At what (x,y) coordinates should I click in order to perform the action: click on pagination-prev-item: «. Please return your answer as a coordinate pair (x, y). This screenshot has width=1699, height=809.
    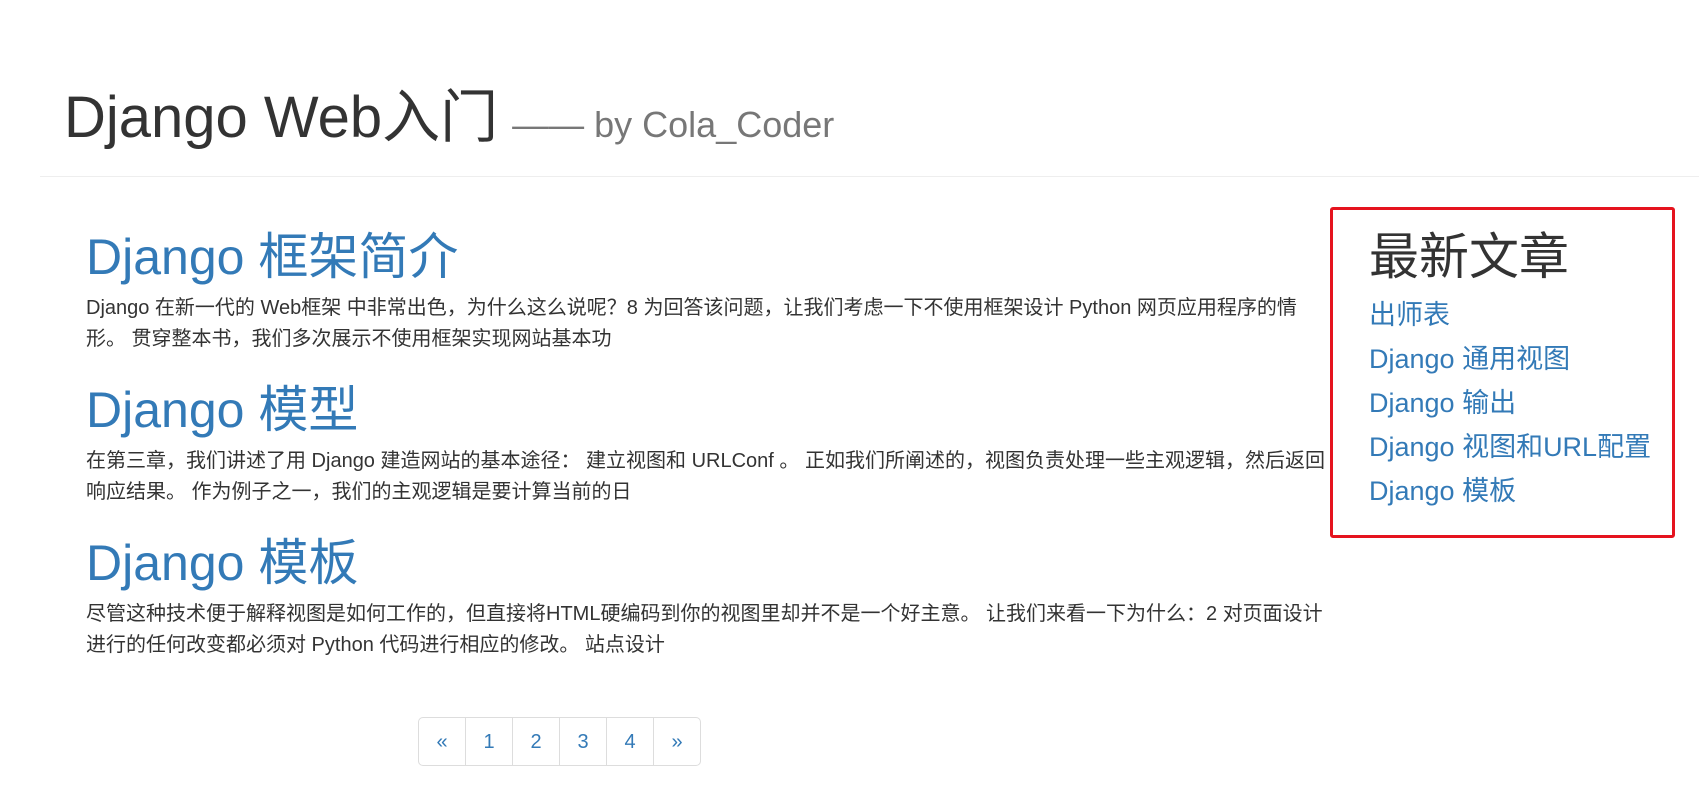
    Looking at the image, I should click on (442, 741).